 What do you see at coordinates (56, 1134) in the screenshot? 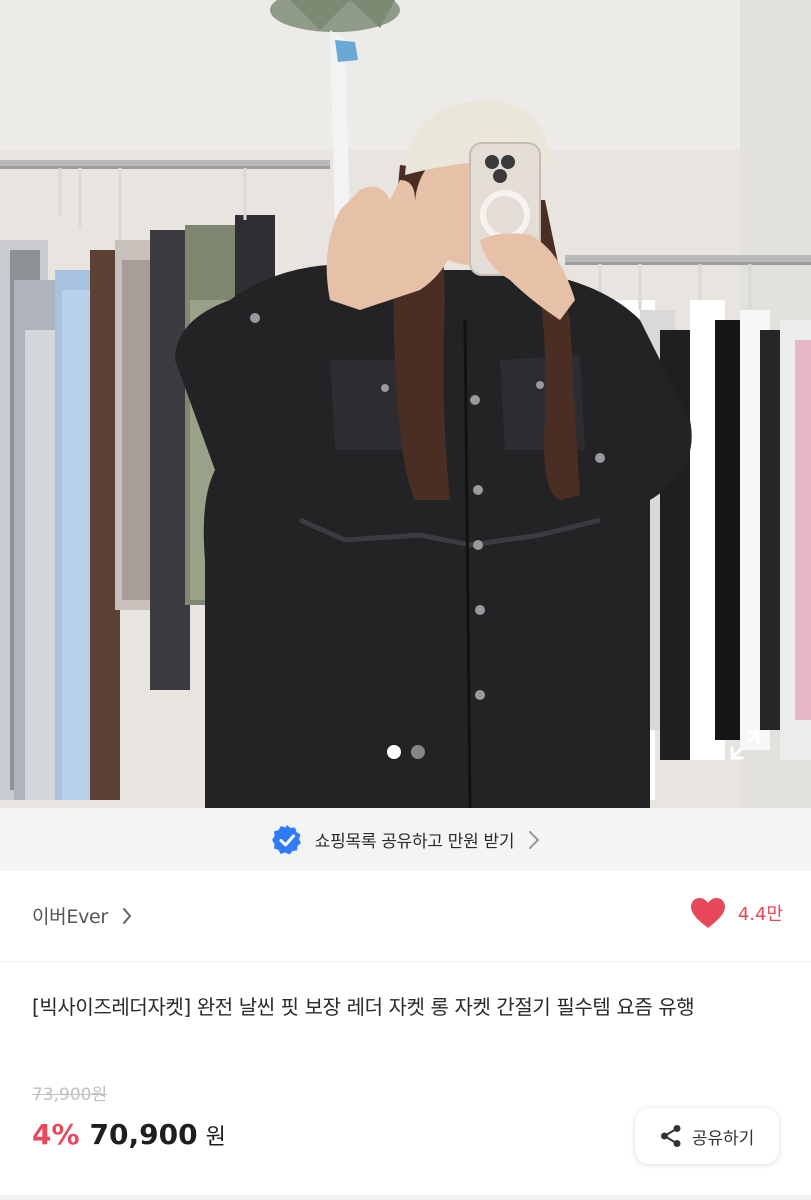
I see `discount-rate: 4%` at bounding box center [56, 1134].